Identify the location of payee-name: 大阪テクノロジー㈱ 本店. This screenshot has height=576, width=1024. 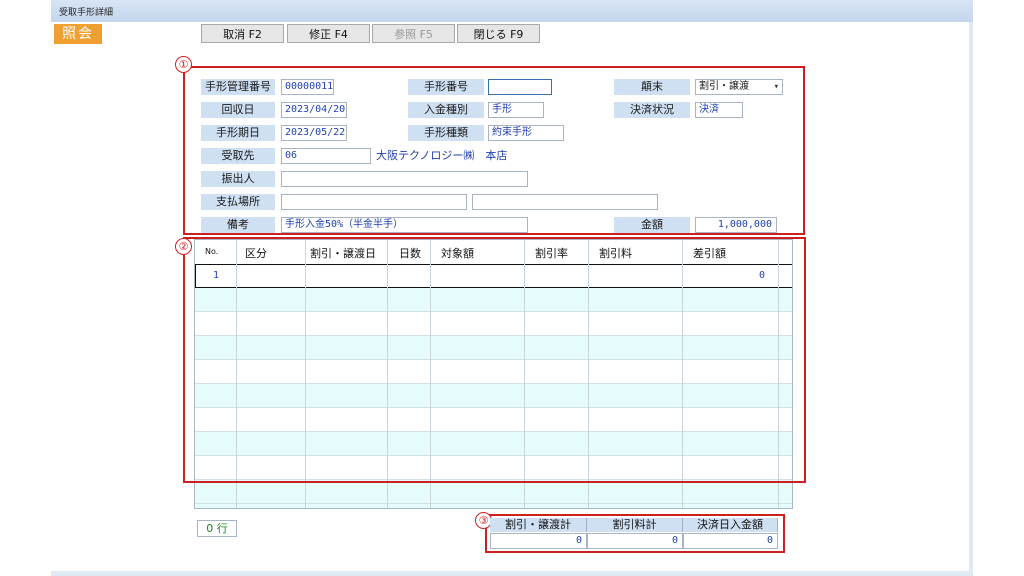
(442, 155).